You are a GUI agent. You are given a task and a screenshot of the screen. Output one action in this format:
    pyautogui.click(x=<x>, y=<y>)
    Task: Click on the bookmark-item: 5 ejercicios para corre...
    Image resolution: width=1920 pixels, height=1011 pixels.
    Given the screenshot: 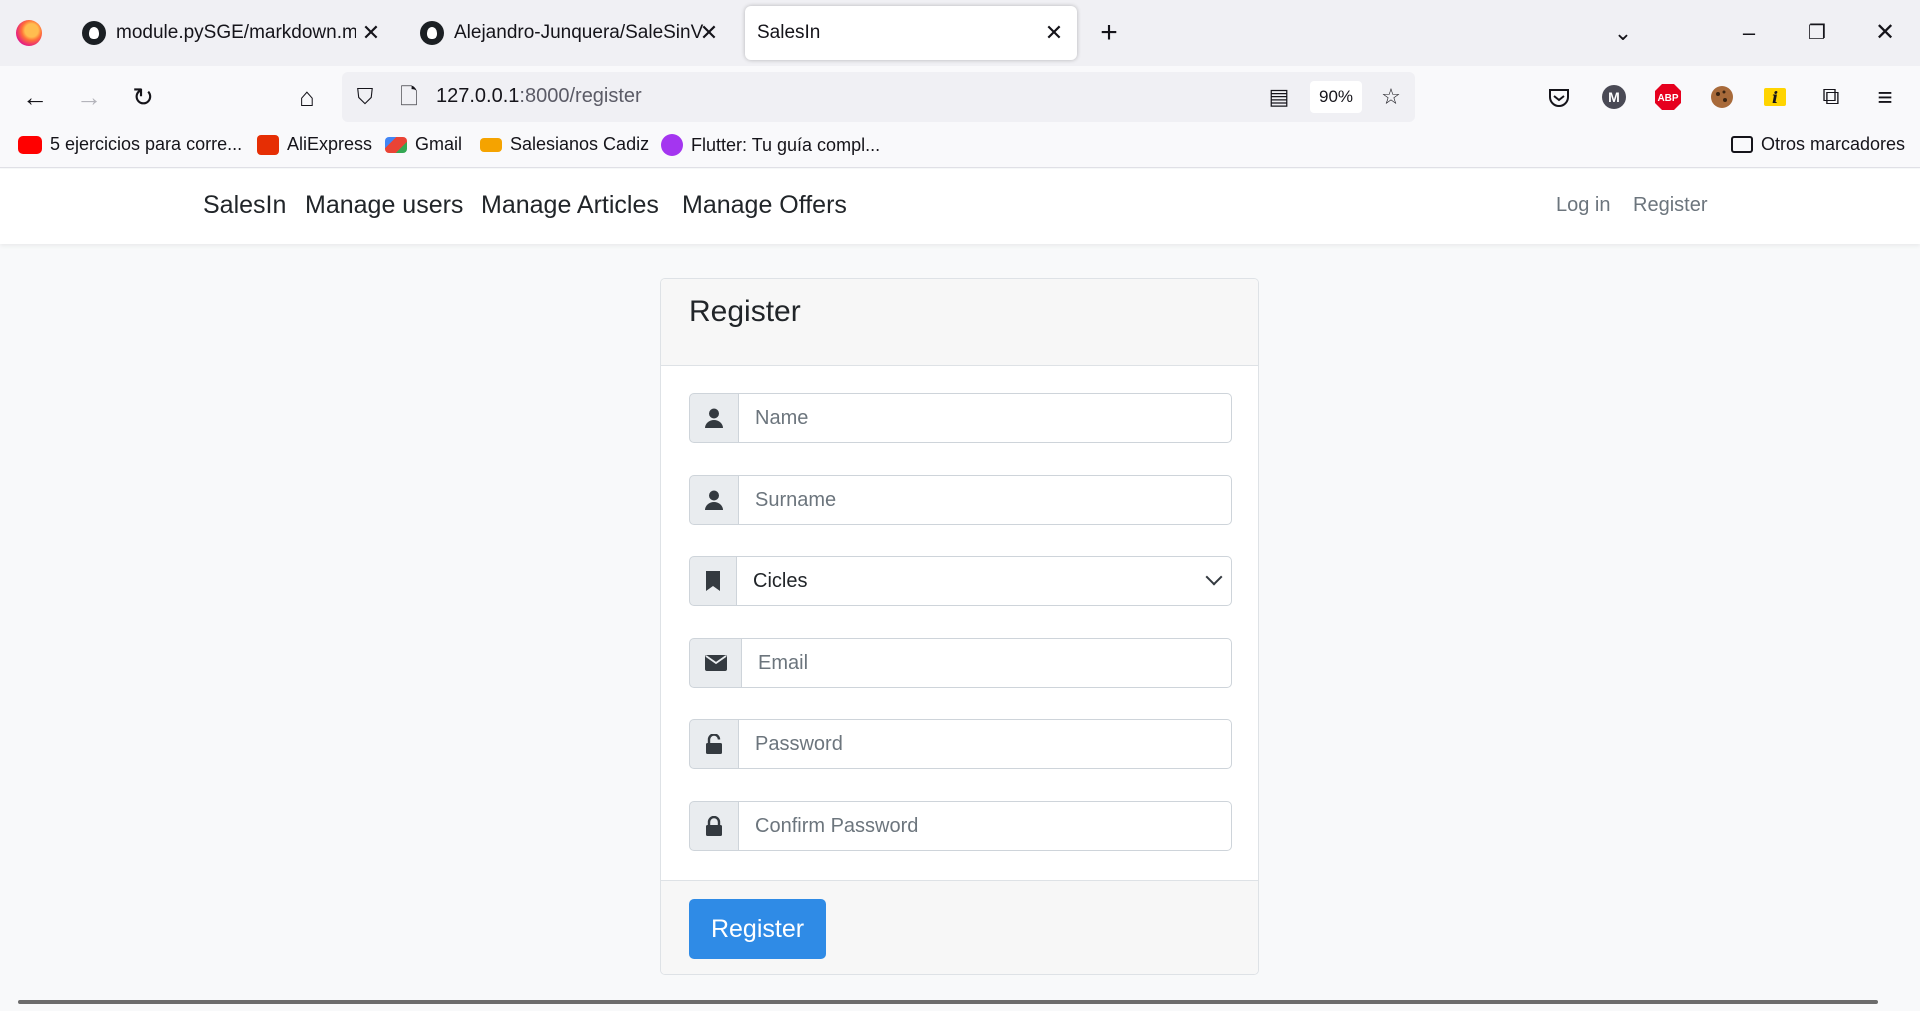 What is the action you would take?
    pyautogui.click(x=130, y=144)
    